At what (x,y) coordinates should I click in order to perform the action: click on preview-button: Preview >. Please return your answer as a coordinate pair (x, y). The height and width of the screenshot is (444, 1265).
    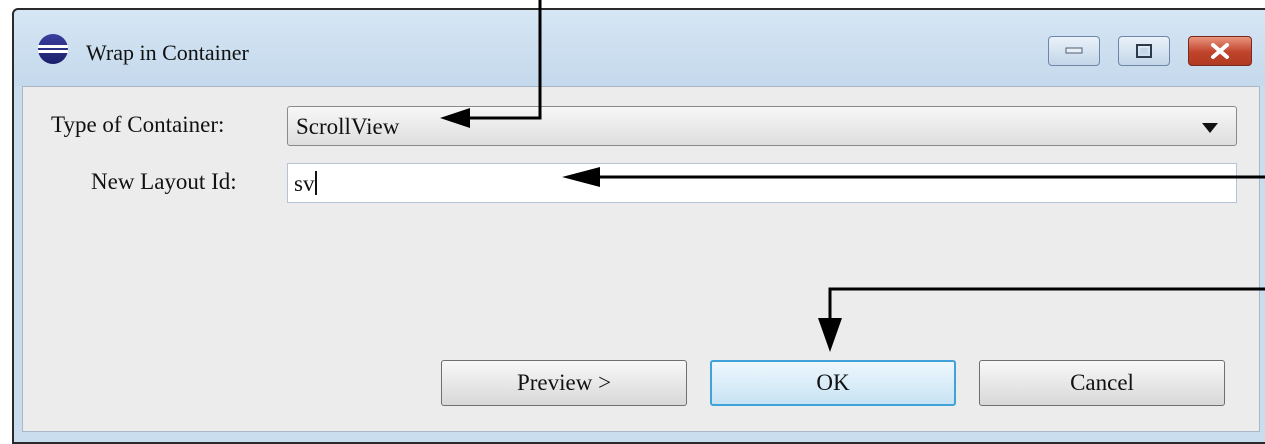
    Looking at the image, I should click on (564, 383).